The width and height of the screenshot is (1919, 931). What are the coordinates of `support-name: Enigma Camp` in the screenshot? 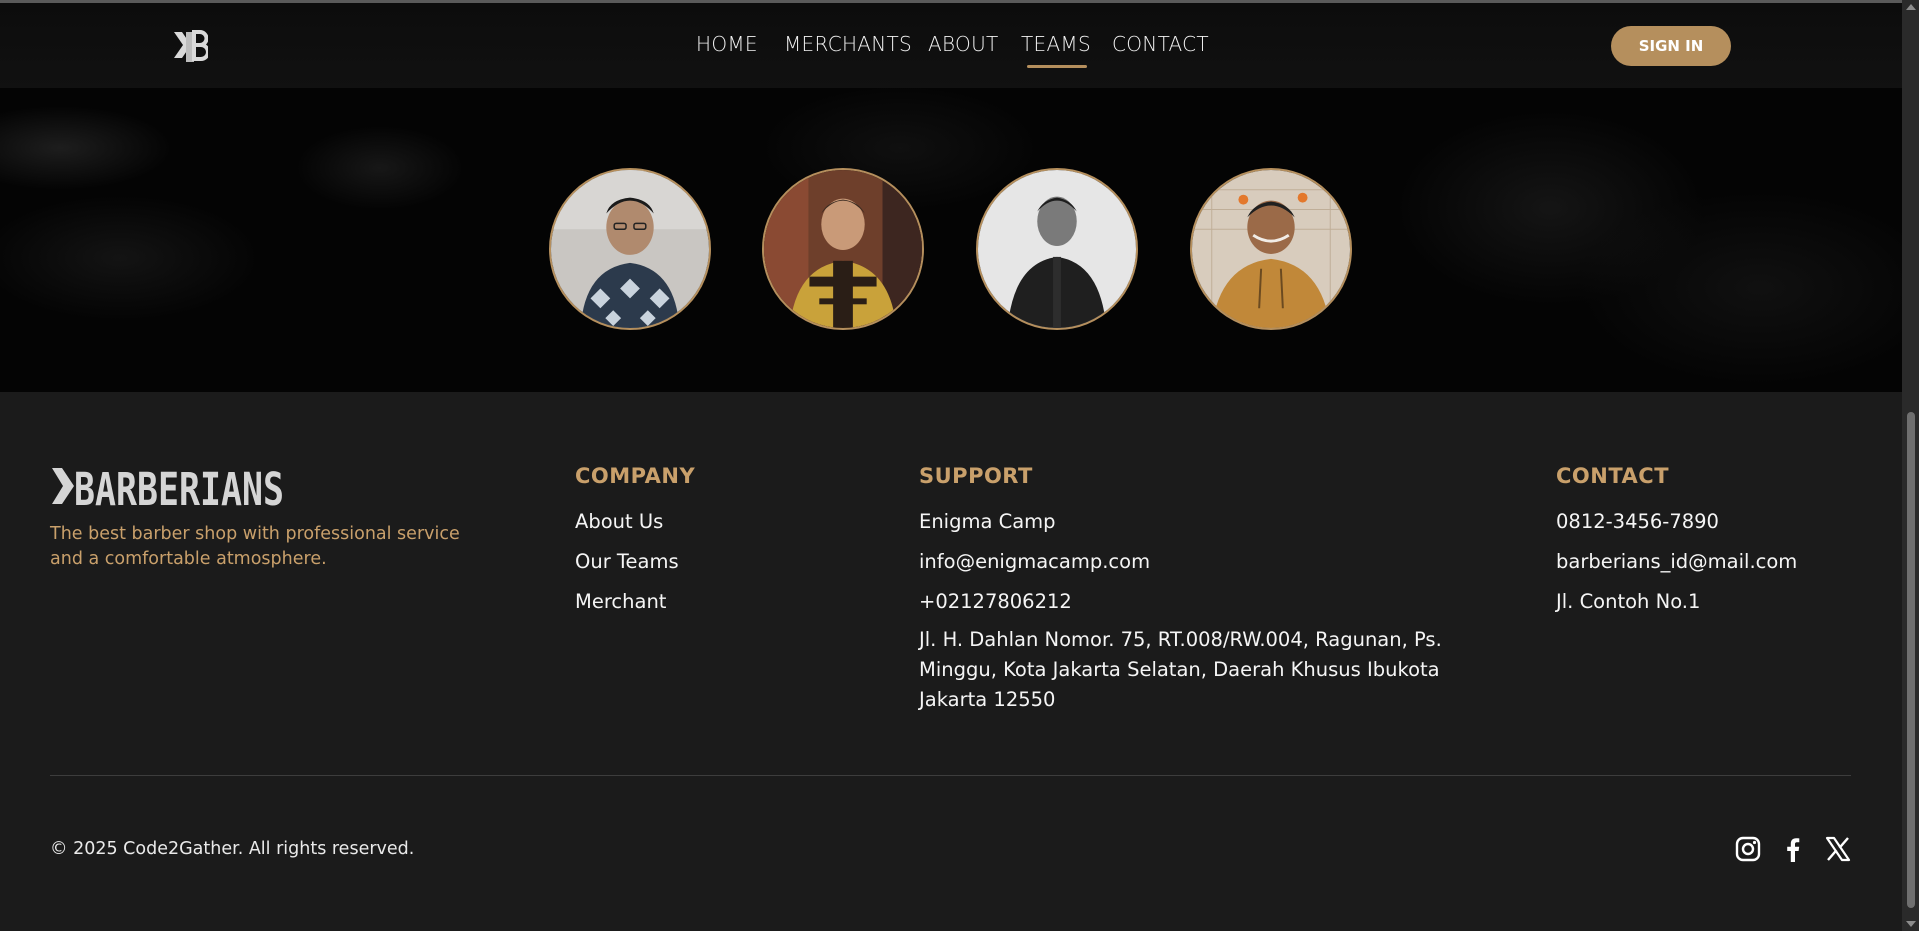 It's located at (987, 521).